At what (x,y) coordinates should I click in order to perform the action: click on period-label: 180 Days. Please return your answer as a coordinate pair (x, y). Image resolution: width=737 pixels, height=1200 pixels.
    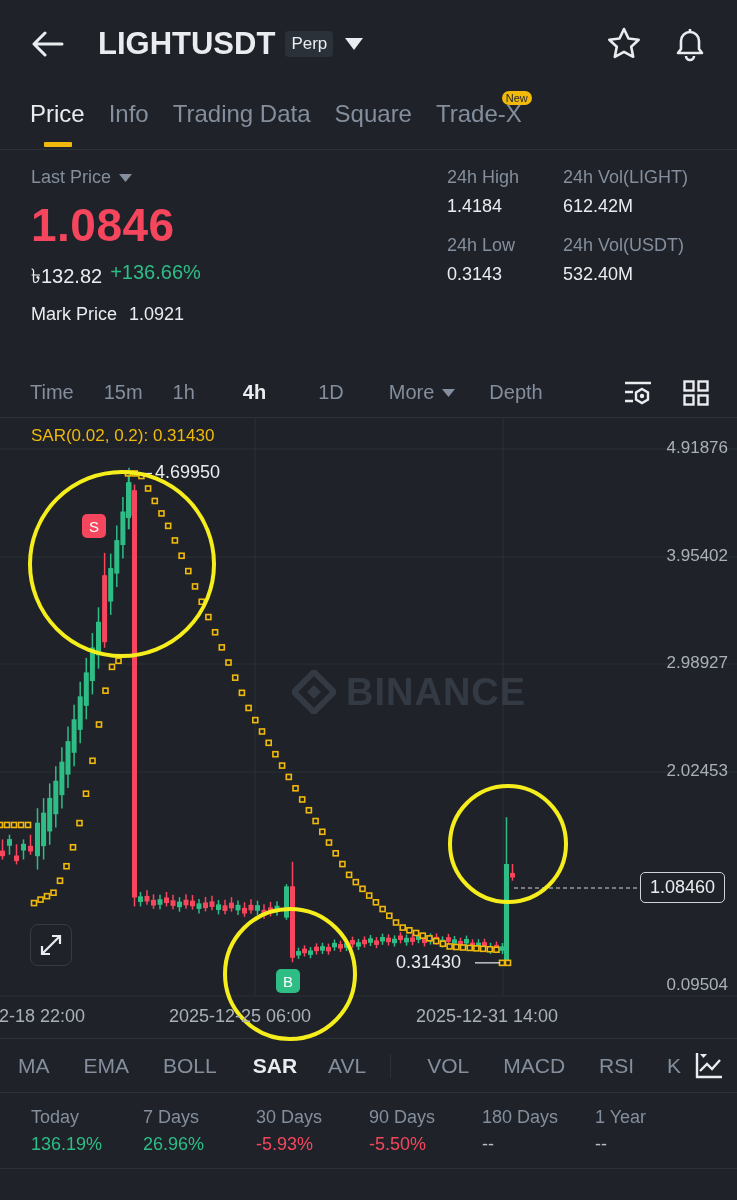
    Looking at the image, I should click on (521, 1117).